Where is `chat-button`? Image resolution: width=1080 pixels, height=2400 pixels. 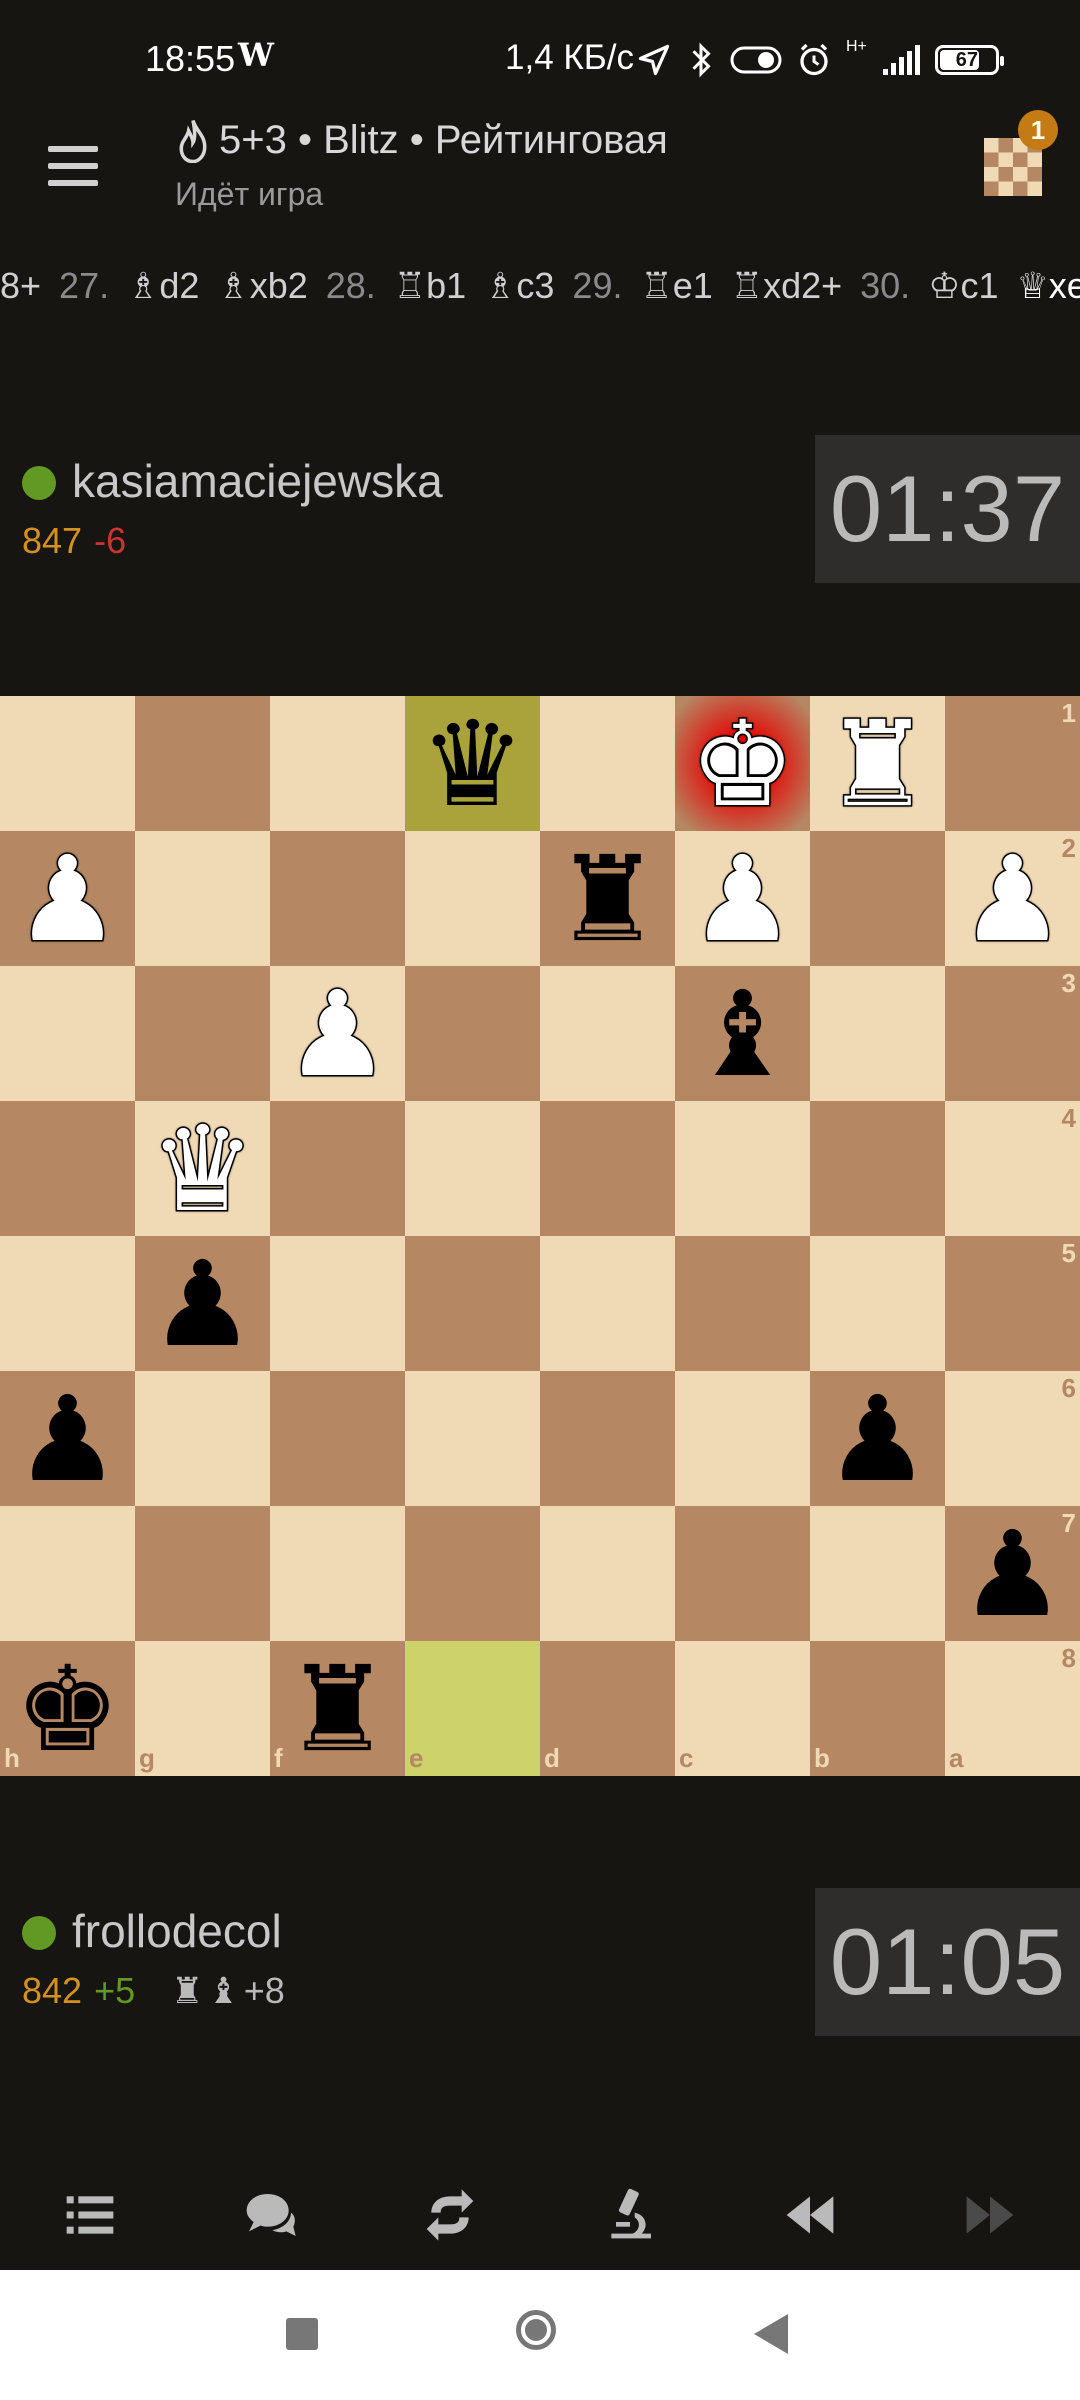
chat-button is located at coordinates (270, 2215).